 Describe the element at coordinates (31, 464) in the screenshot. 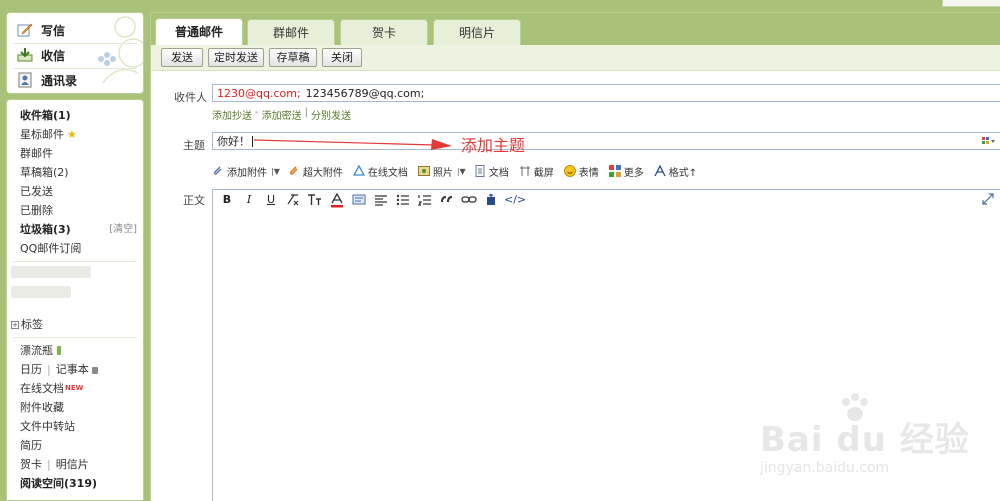

I see `cards-link: 贺卡` at that location.